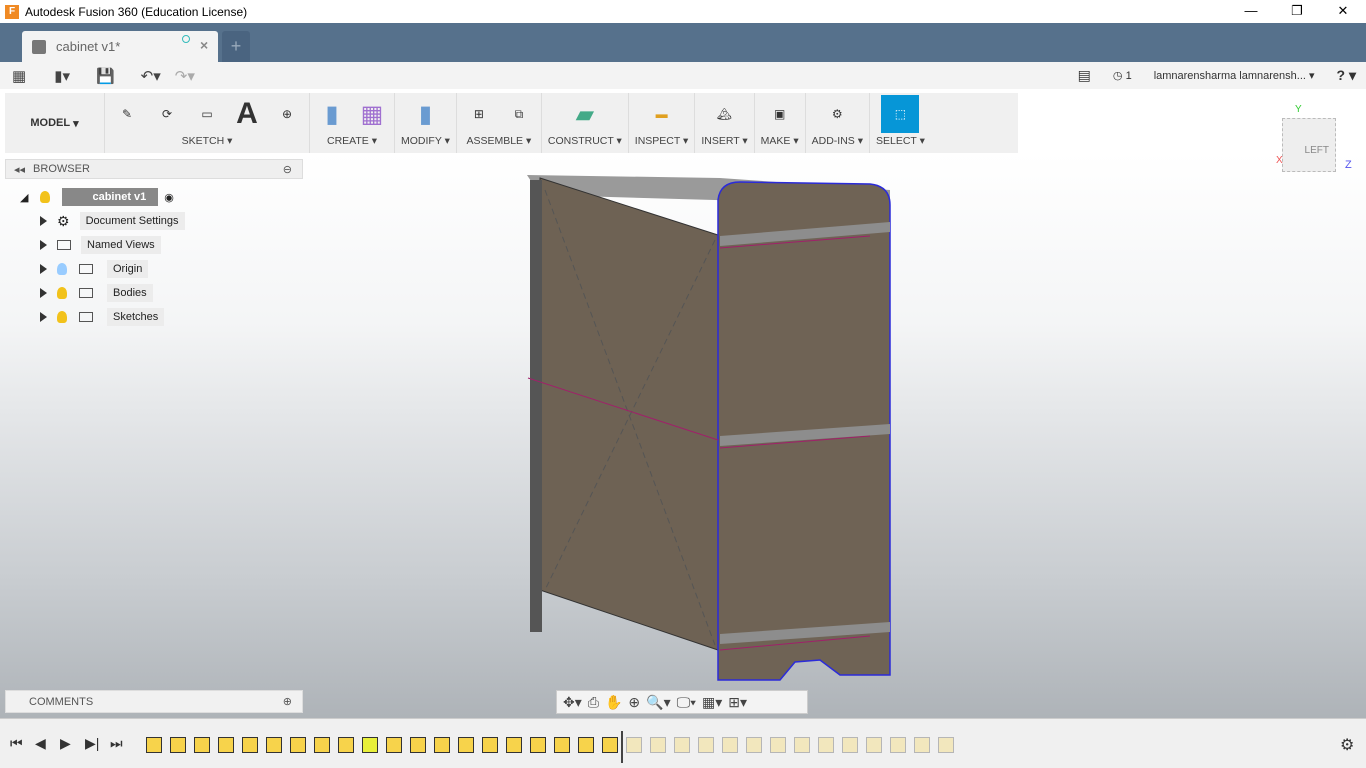  I want to click on text-icon: A, so click(247, 113).